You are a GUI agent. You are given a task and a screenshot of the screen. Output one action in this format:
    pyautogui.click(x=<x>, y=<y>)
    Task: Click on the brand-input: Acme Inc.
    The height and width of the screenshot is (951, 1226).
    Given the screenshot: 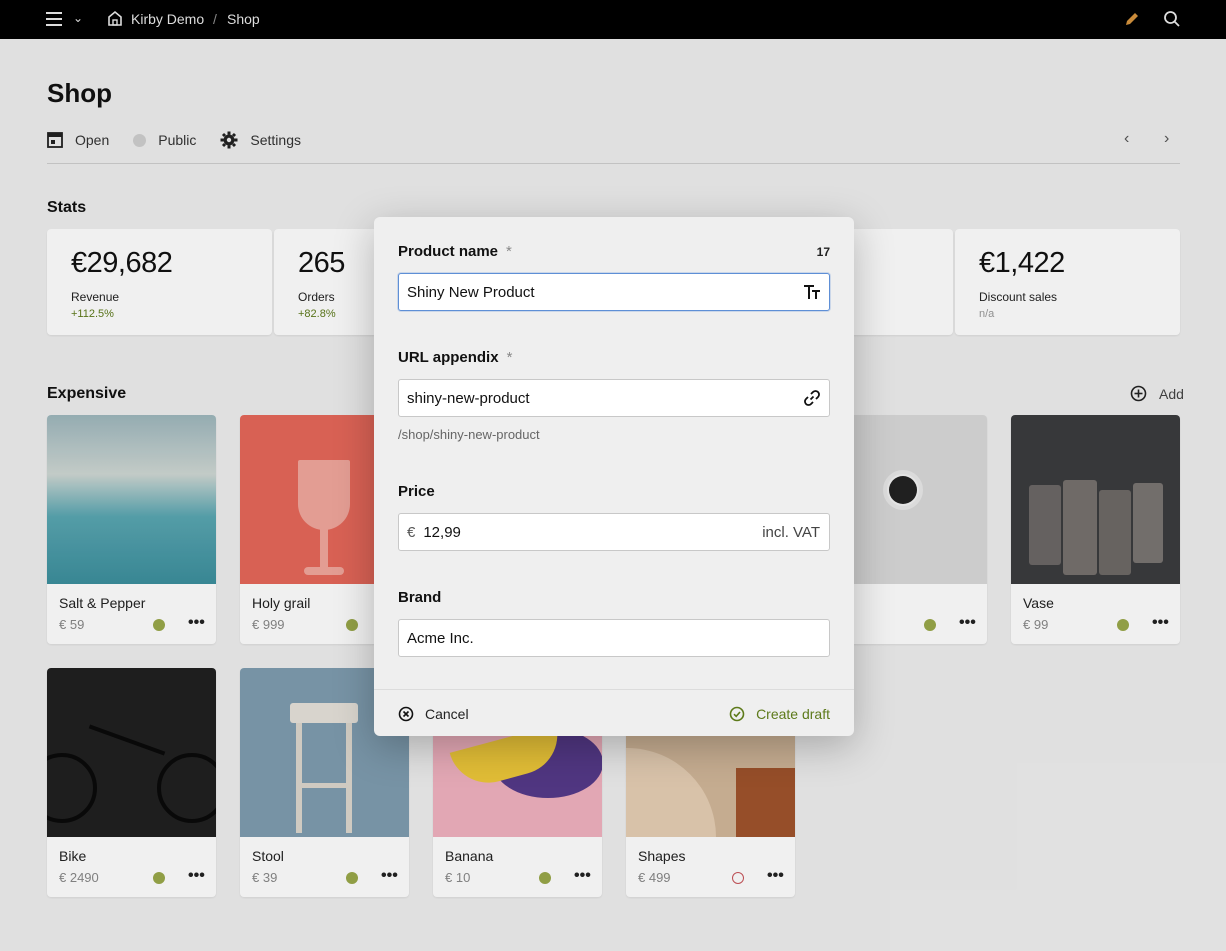 What is the action you would take?
    pyautogui.click(x=614, y=638)
    